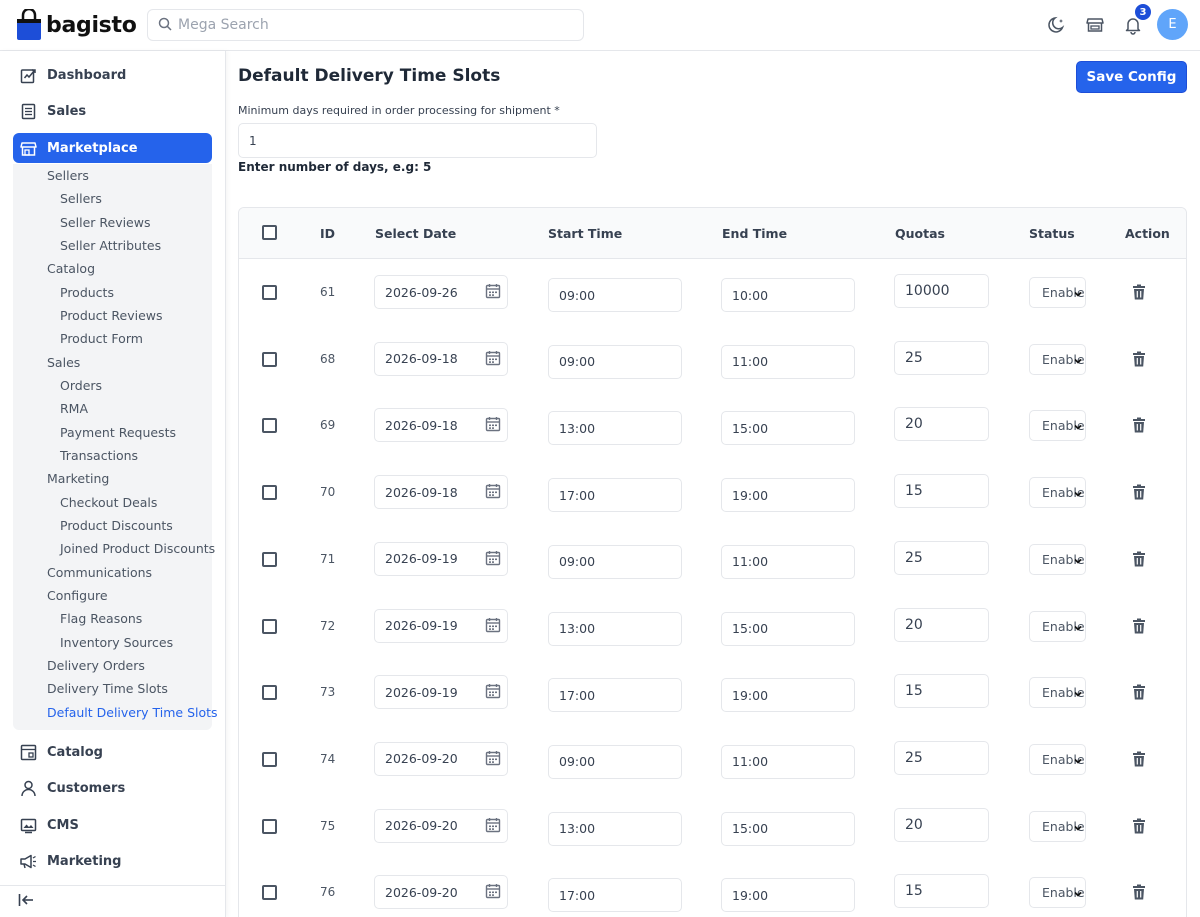 This screenshot has width=1200, height=917. What do you see at coordinates (81, 198) in the screenshot?
I see `submenu-item-sellers: Sellers` at bounding box center [81, 198].